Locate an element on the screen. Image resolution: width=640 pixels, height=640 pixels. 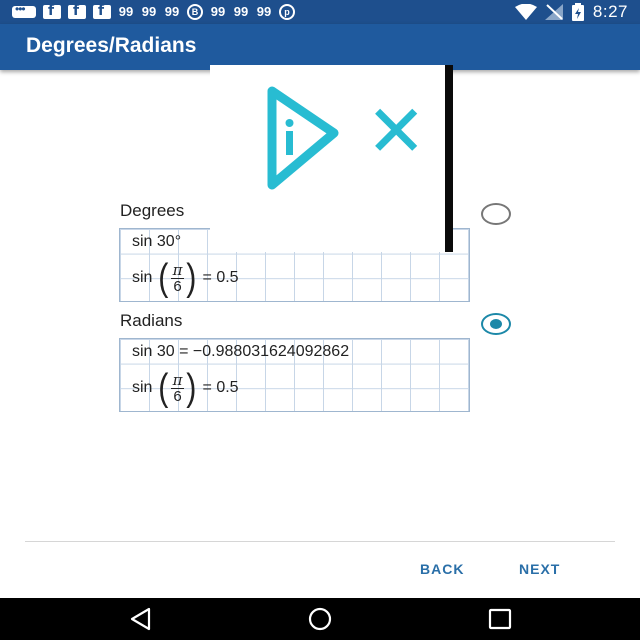
radians-line2: sin ( π 6 ) = 0.5 is located at coordinates (185, 388).